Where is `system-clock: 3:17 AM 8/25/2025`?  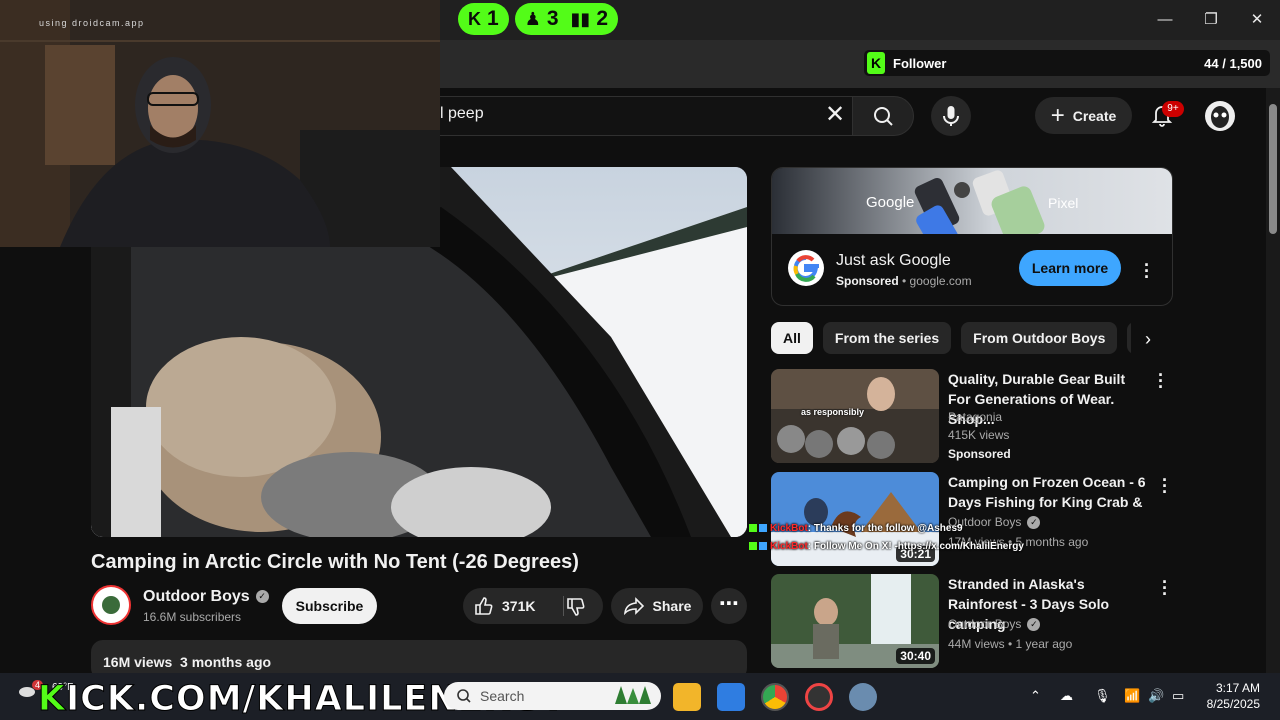 system-clock: 3:17 AM 8/25/2025 is located at coordinates (1225, 696).